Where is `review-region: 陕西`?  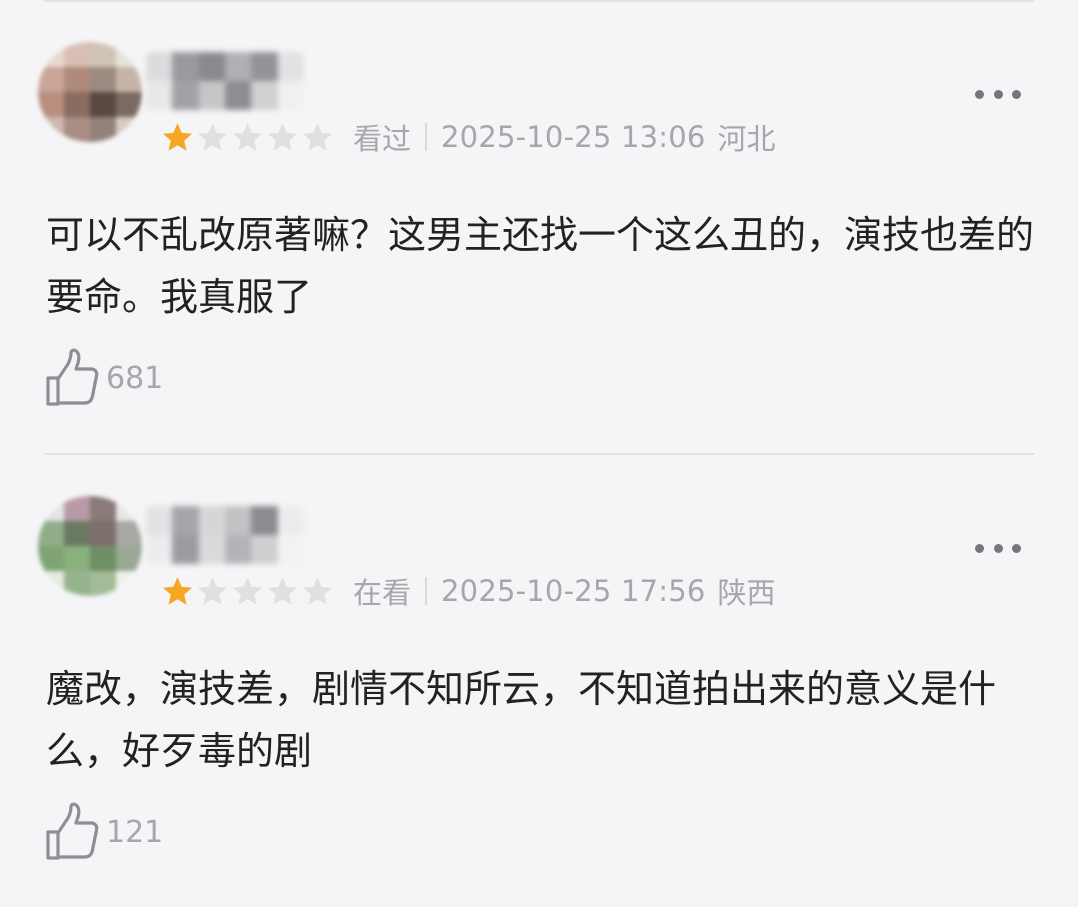 review-region: 陕西 is located at coordinates (746, 593).